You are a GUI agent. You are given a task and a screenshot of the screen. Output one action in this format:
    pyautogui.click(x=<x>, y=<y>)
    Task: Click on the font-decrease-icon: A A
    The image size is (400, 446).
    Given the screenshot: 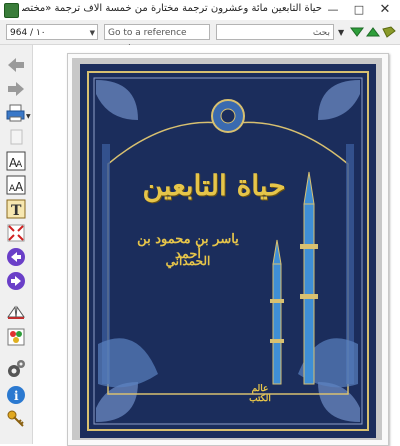 What is the action you would take?
    pyautogui.click(x=16, y=185)
    